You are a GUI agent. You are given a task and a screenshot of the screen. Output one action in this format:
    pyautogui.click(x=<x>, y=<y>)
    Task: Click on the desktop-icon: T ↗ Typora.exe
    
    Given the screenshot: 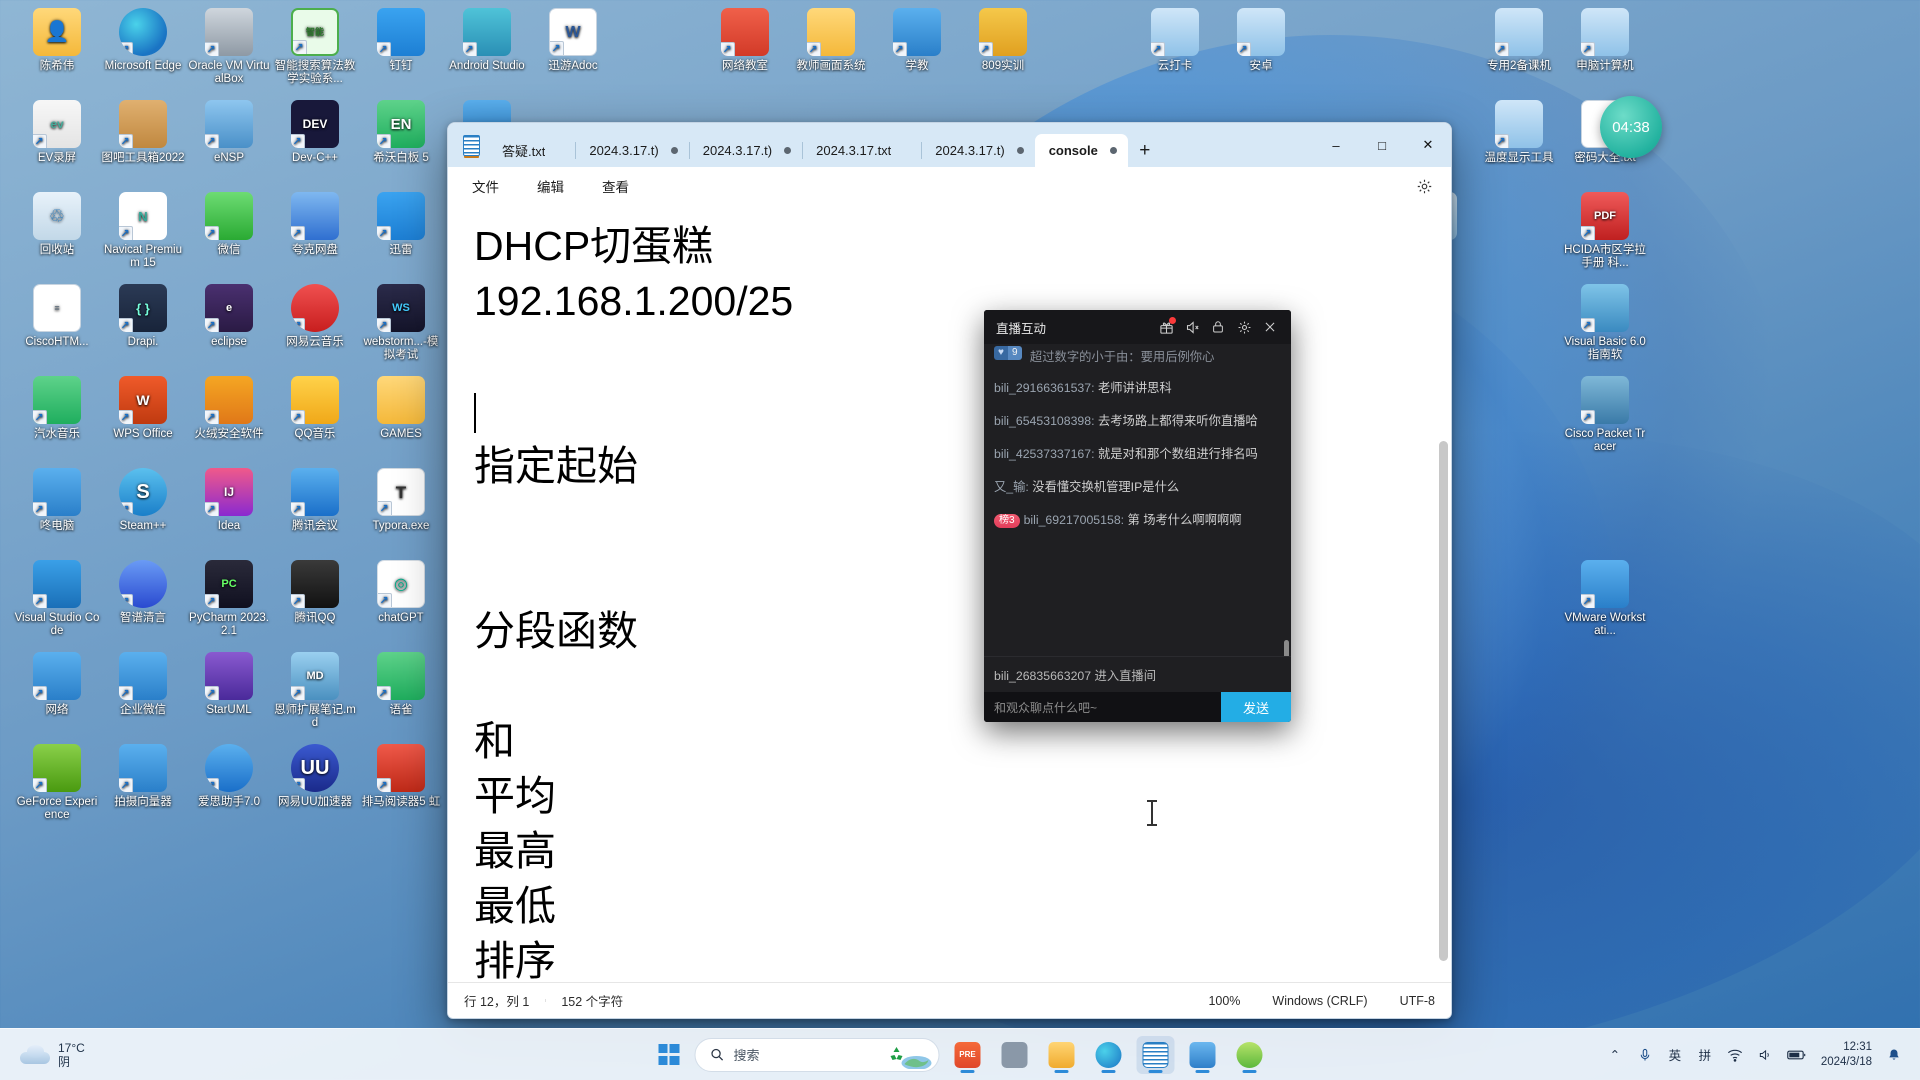 What is the action you would take?
    pyautogui.click(x=401, y=500)
    